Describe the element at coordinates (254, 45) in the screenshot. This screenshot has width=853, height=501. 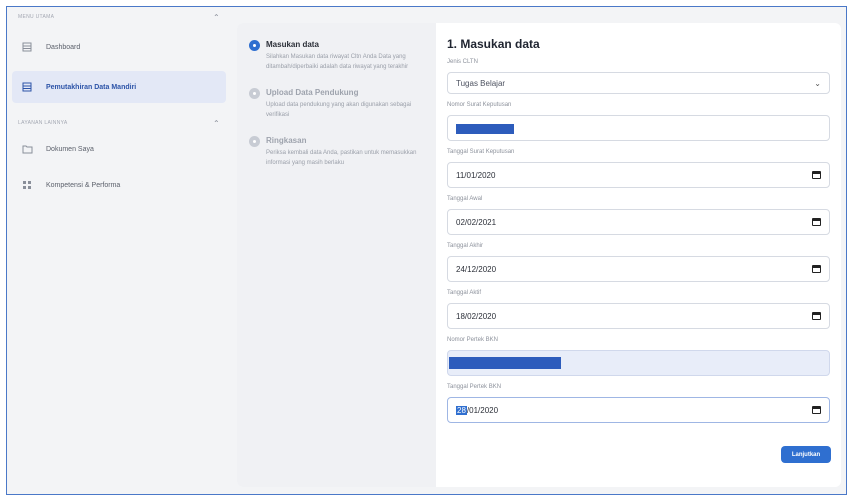
I see `step-active-icon` at that location.